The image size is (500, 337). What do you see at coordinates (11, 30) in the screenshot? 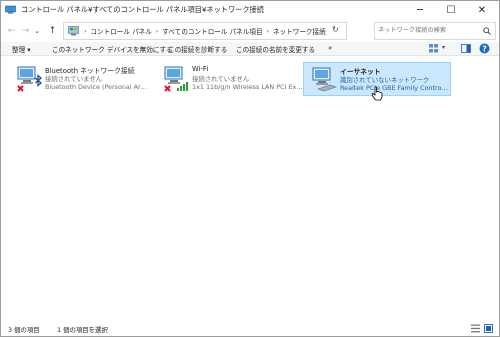
I see `back-icon: ←` at bounding box center [11, 30].